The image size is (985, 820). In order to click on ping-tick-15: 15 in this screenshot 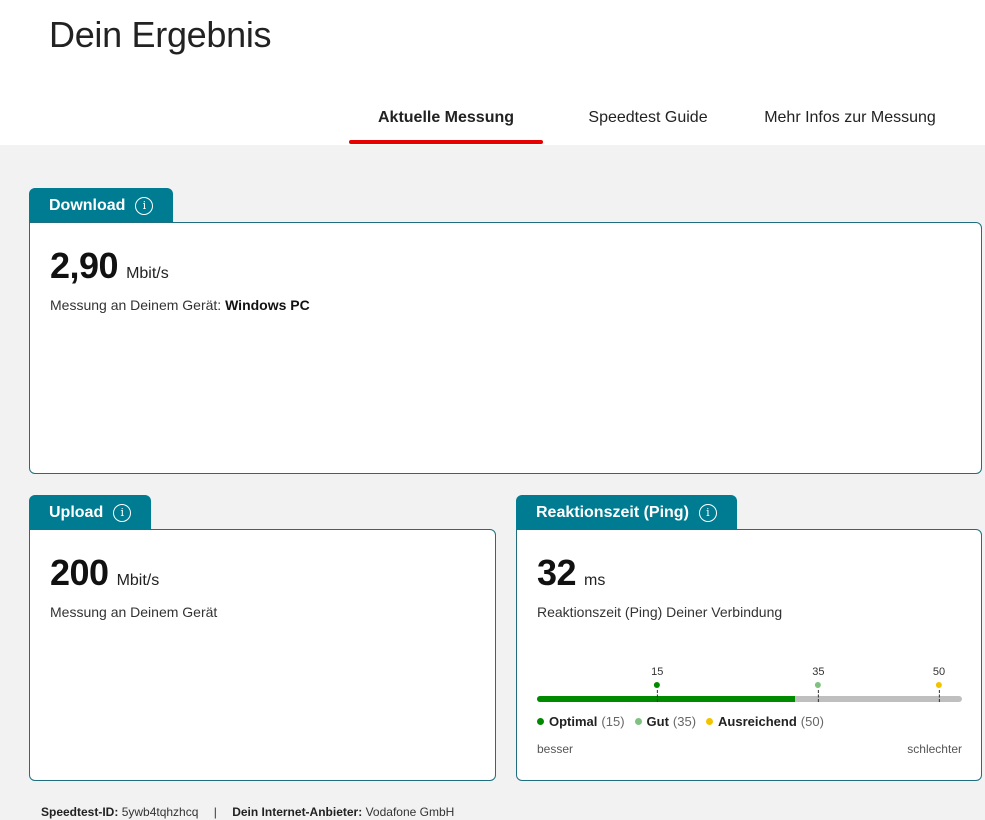, I will do `click(657, 684)`.